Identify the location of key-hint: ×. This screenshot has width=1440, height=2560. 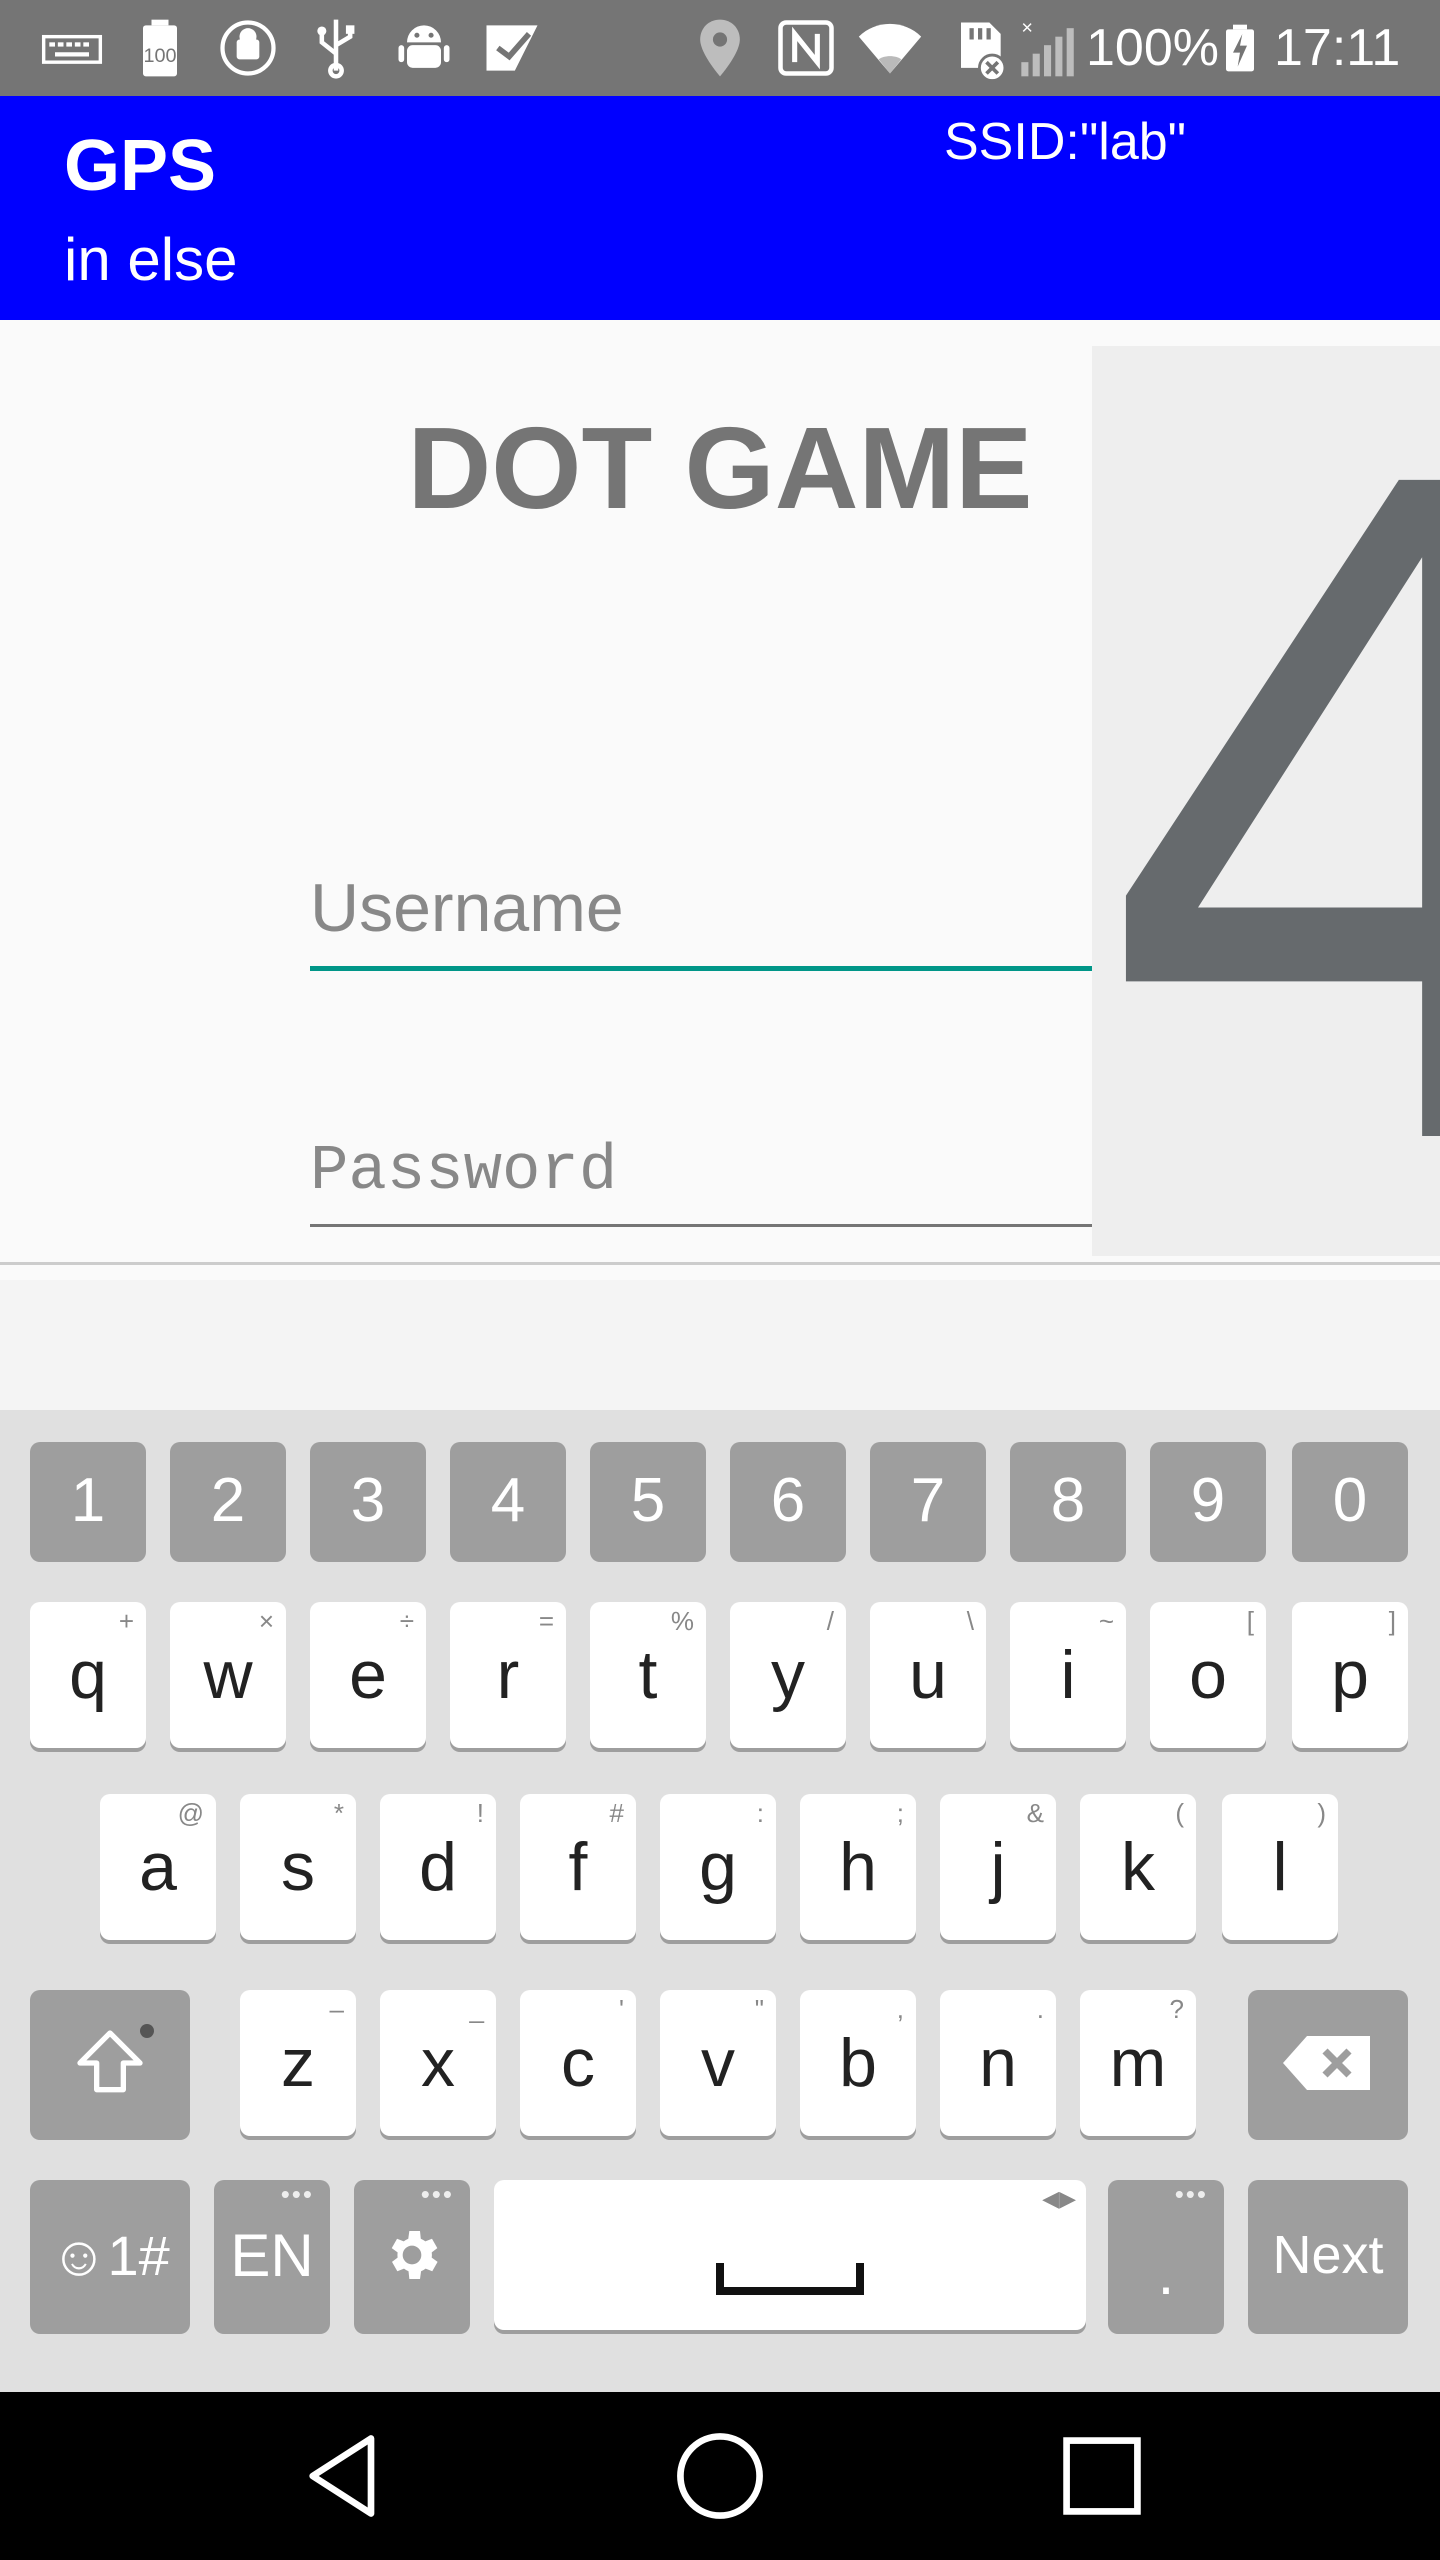
(266, 1621).